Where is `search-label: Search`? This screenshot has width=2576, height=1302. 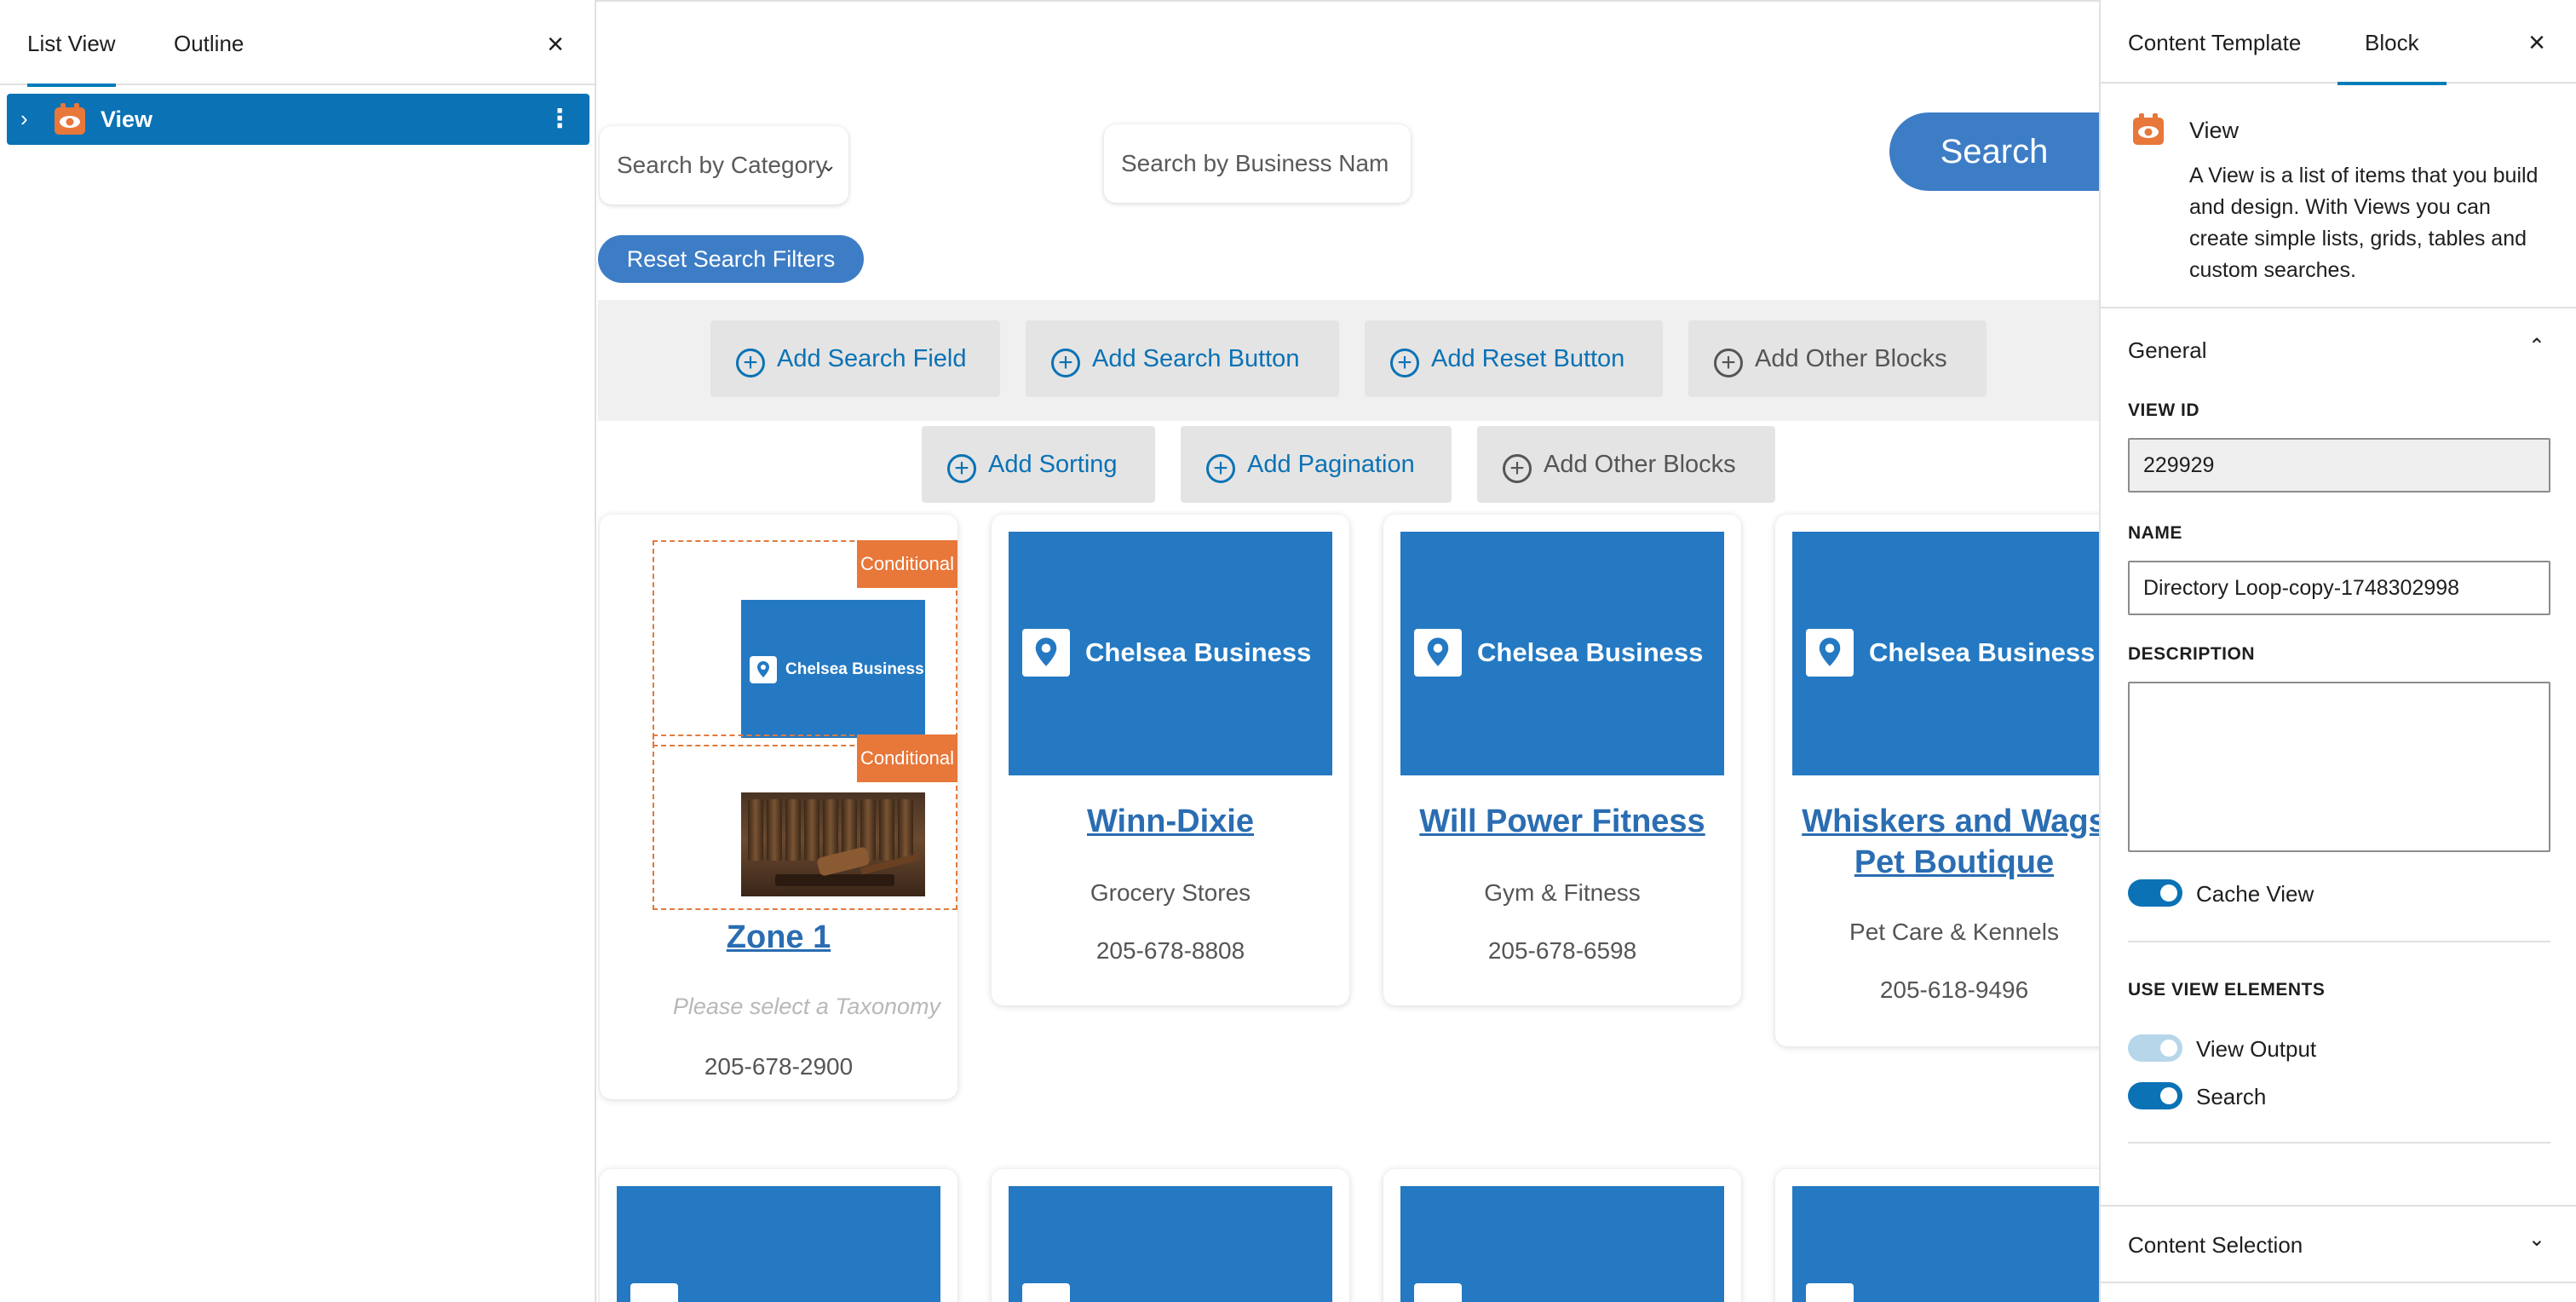 search-label: Search is located at coordinates (2232, 1096).